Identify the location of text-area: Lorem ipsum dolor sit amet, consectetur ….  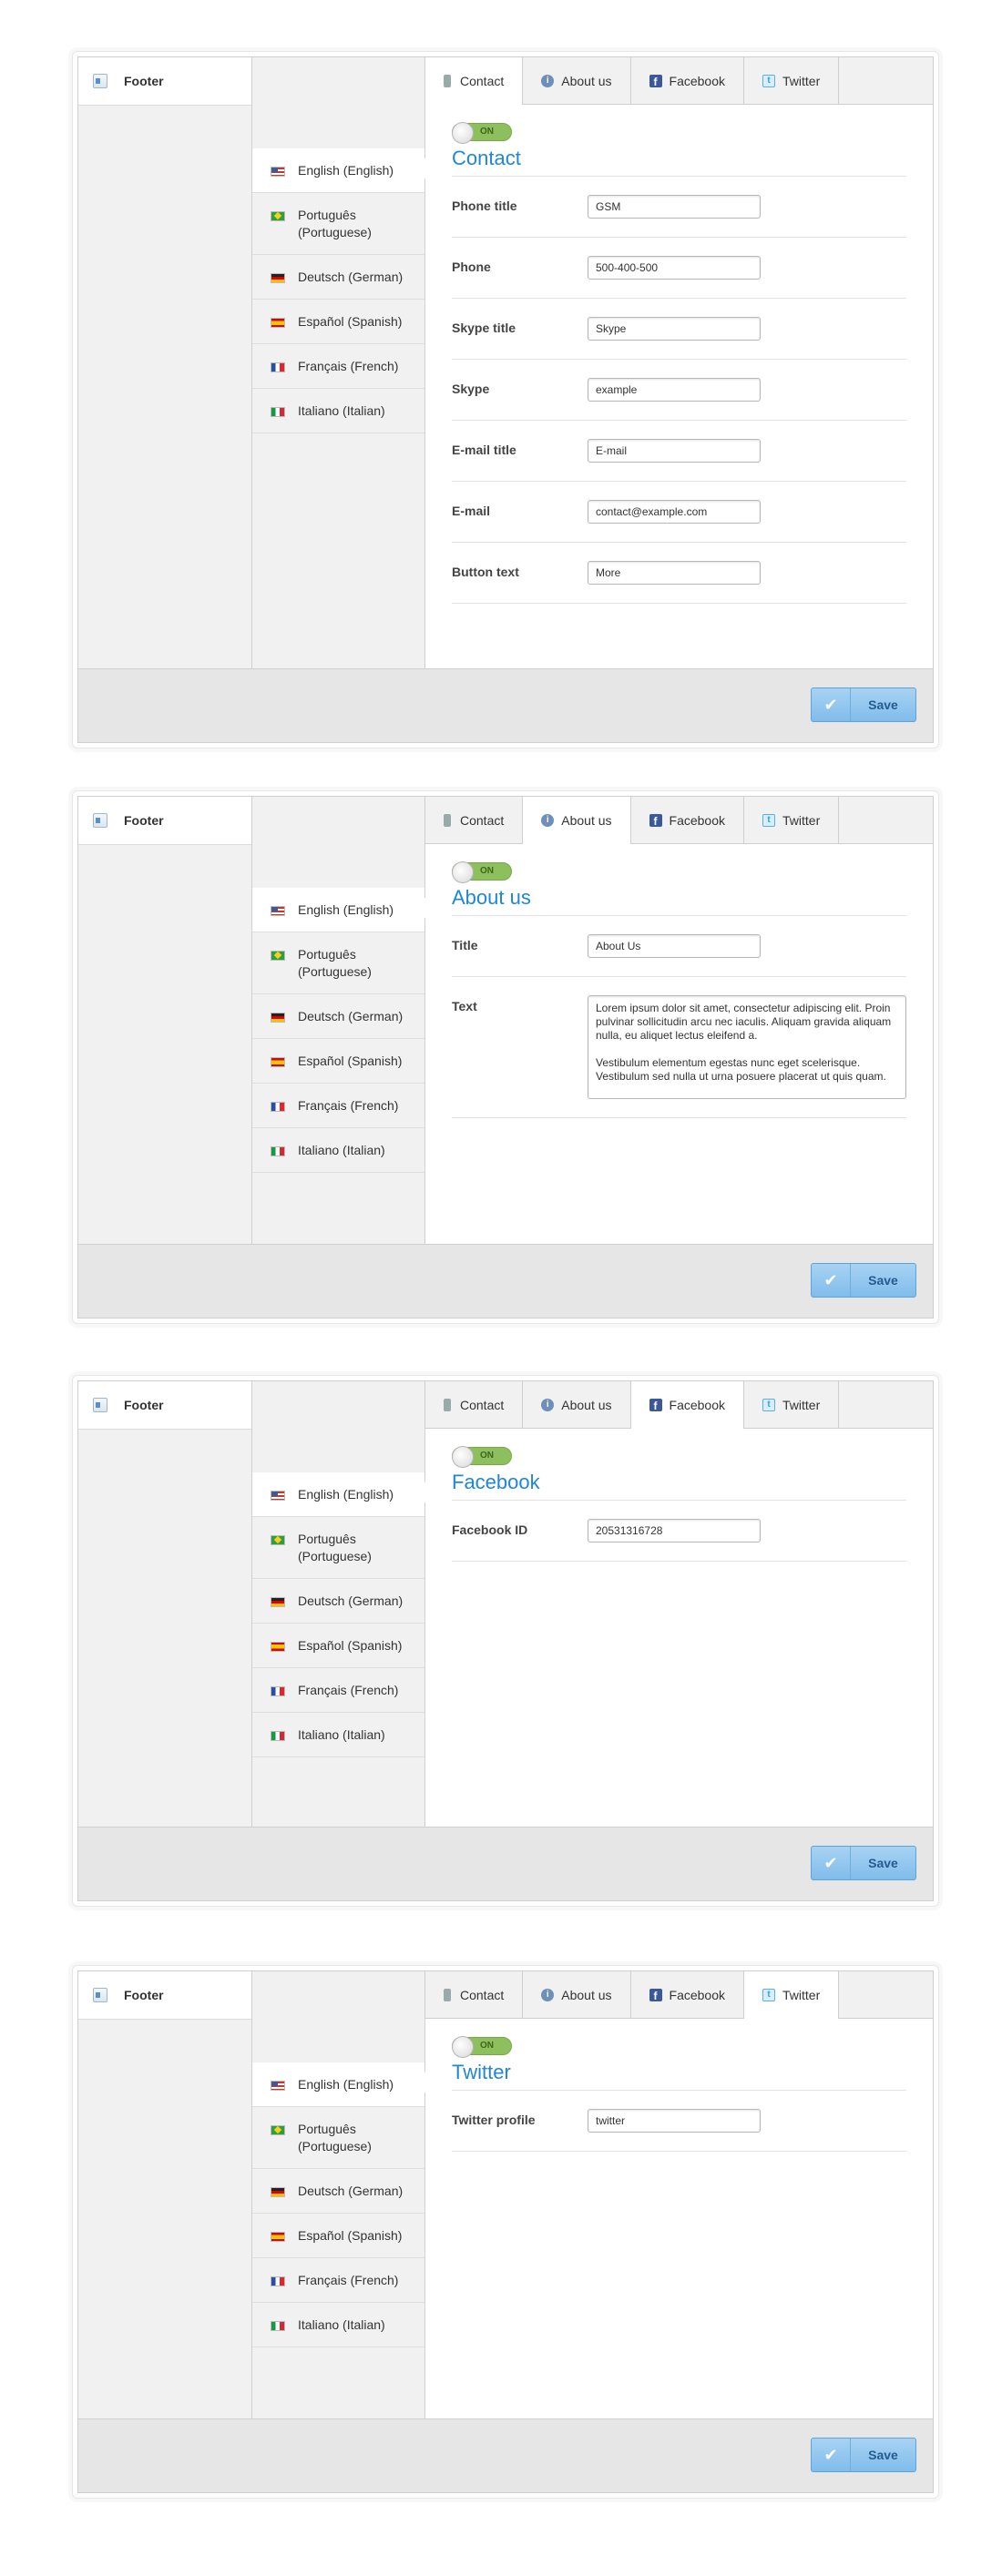
(747, 1047).